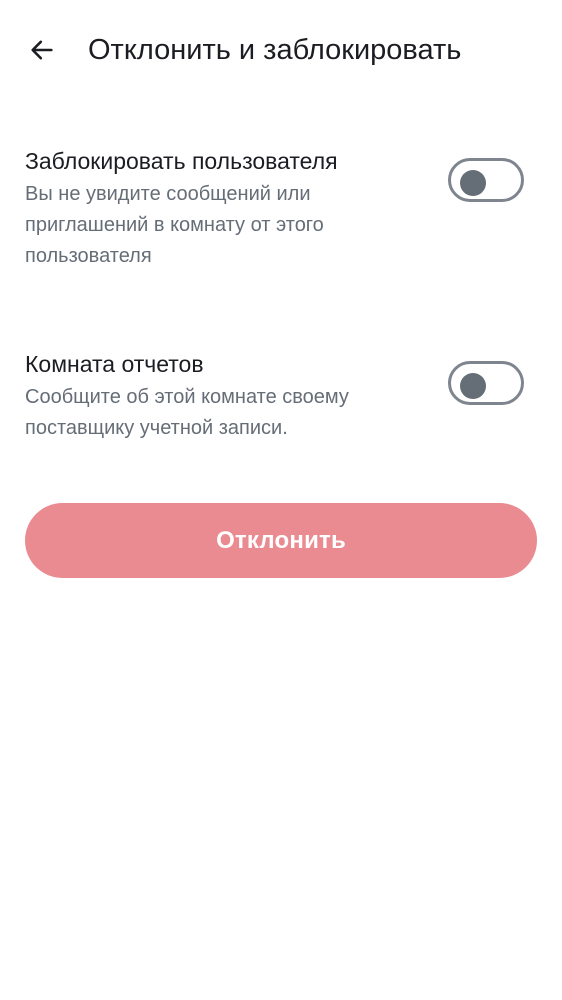  I want to click on report-room-toggle, so click(486, 383).